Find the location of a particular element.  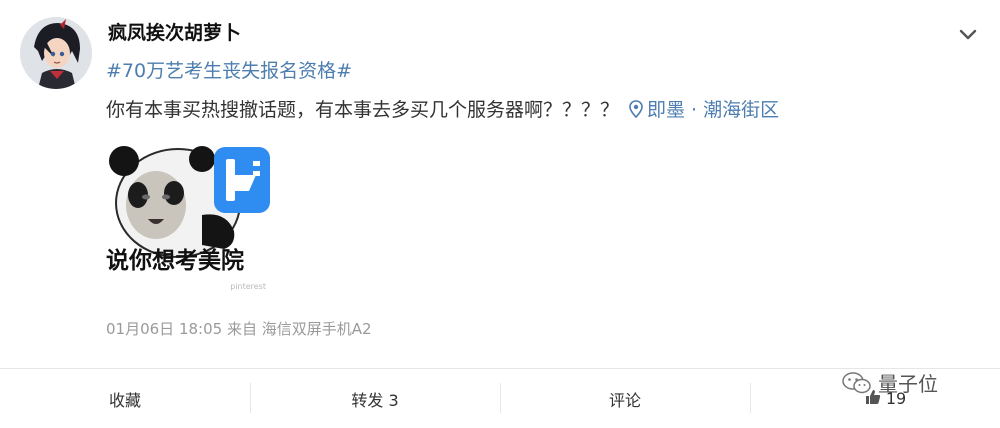

avatar-image is located at coordinates (56, 53).